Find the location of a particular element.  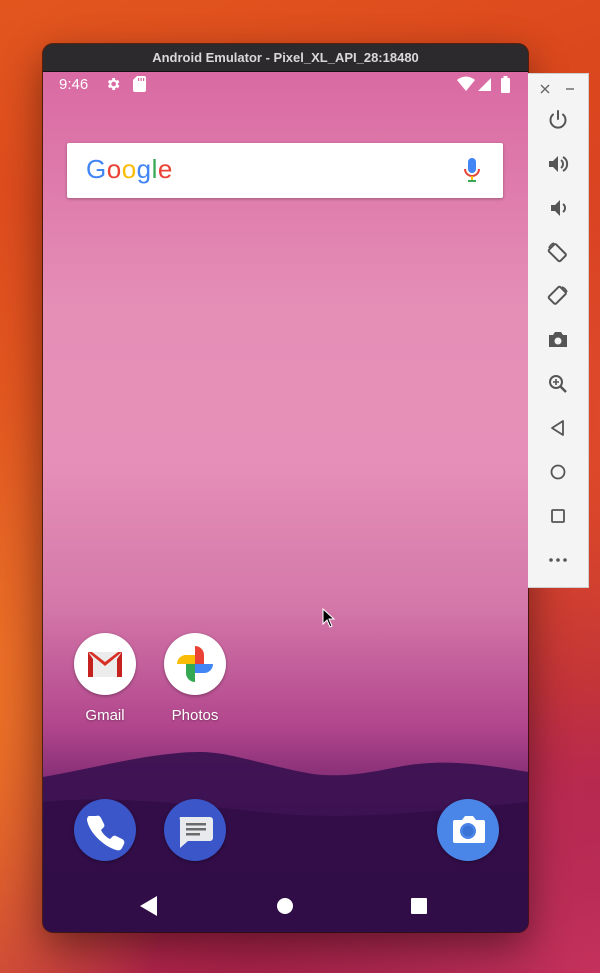

logo-letter: g is located at coordinates (144, 169).